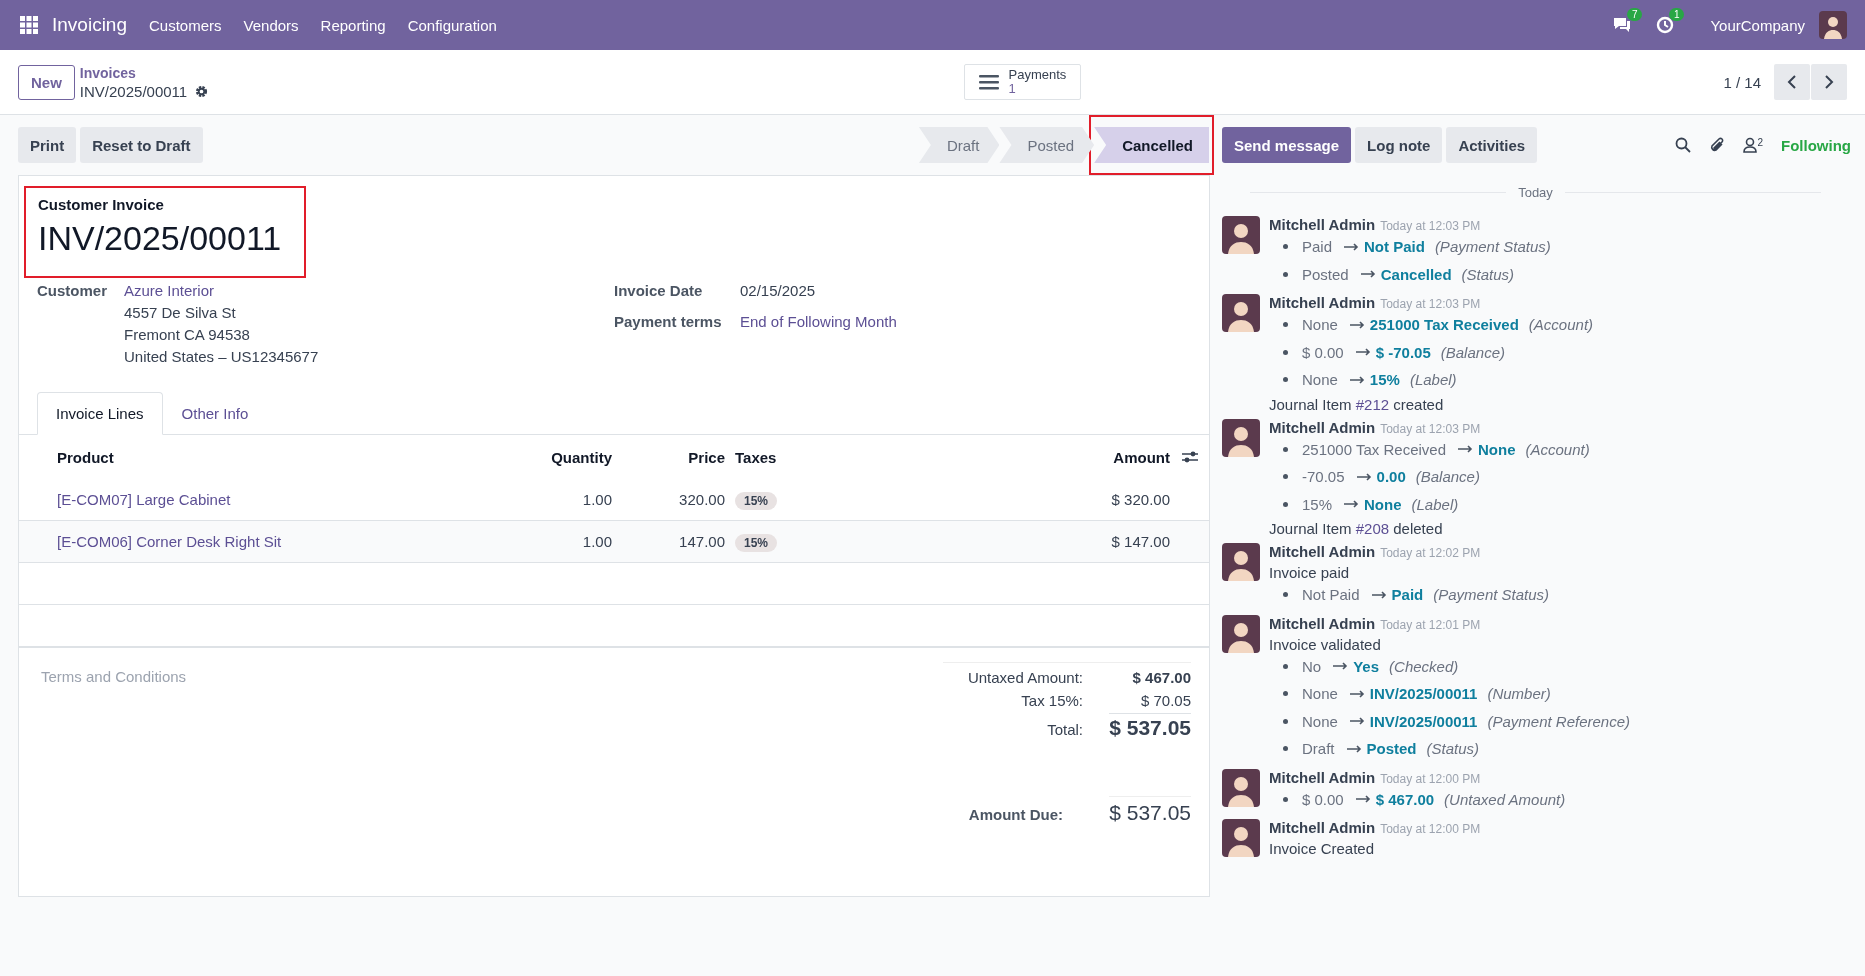 The width and height of the screenshot is (1865, 976). I want to click on field-label: Payment terms, so click(668, 321).